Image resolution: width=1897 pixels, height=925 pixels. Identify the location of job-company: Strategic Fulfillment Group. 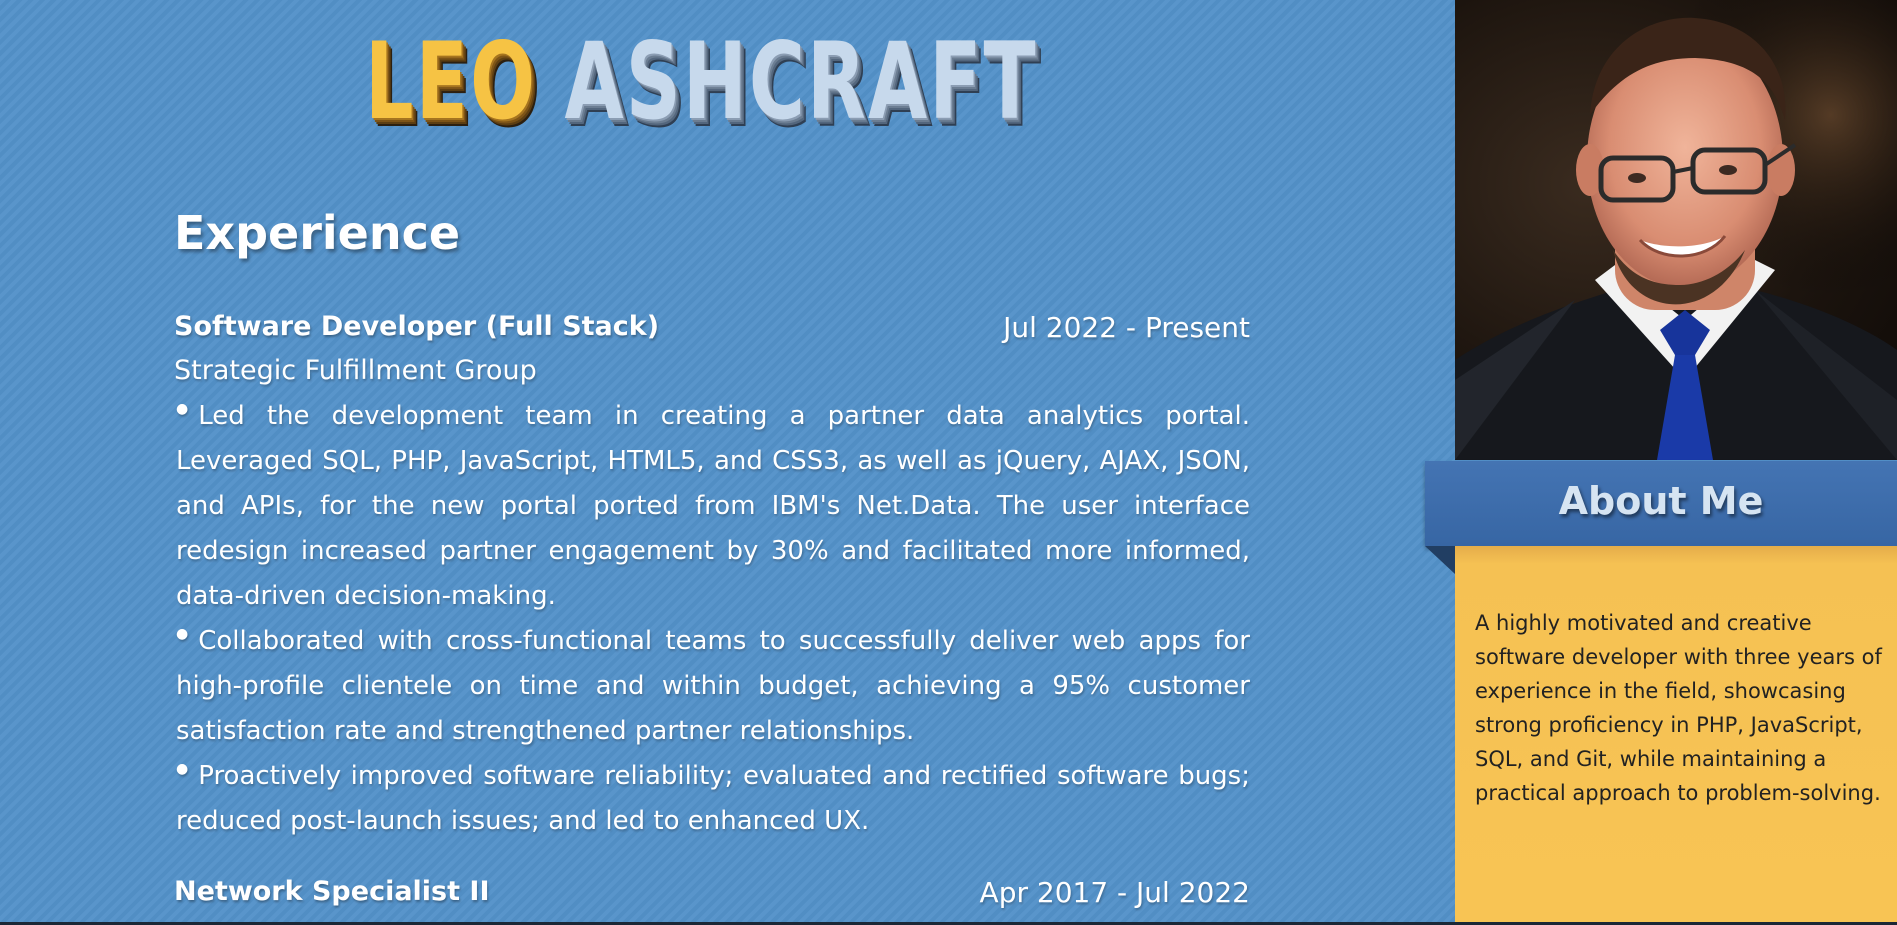
(355, 370).